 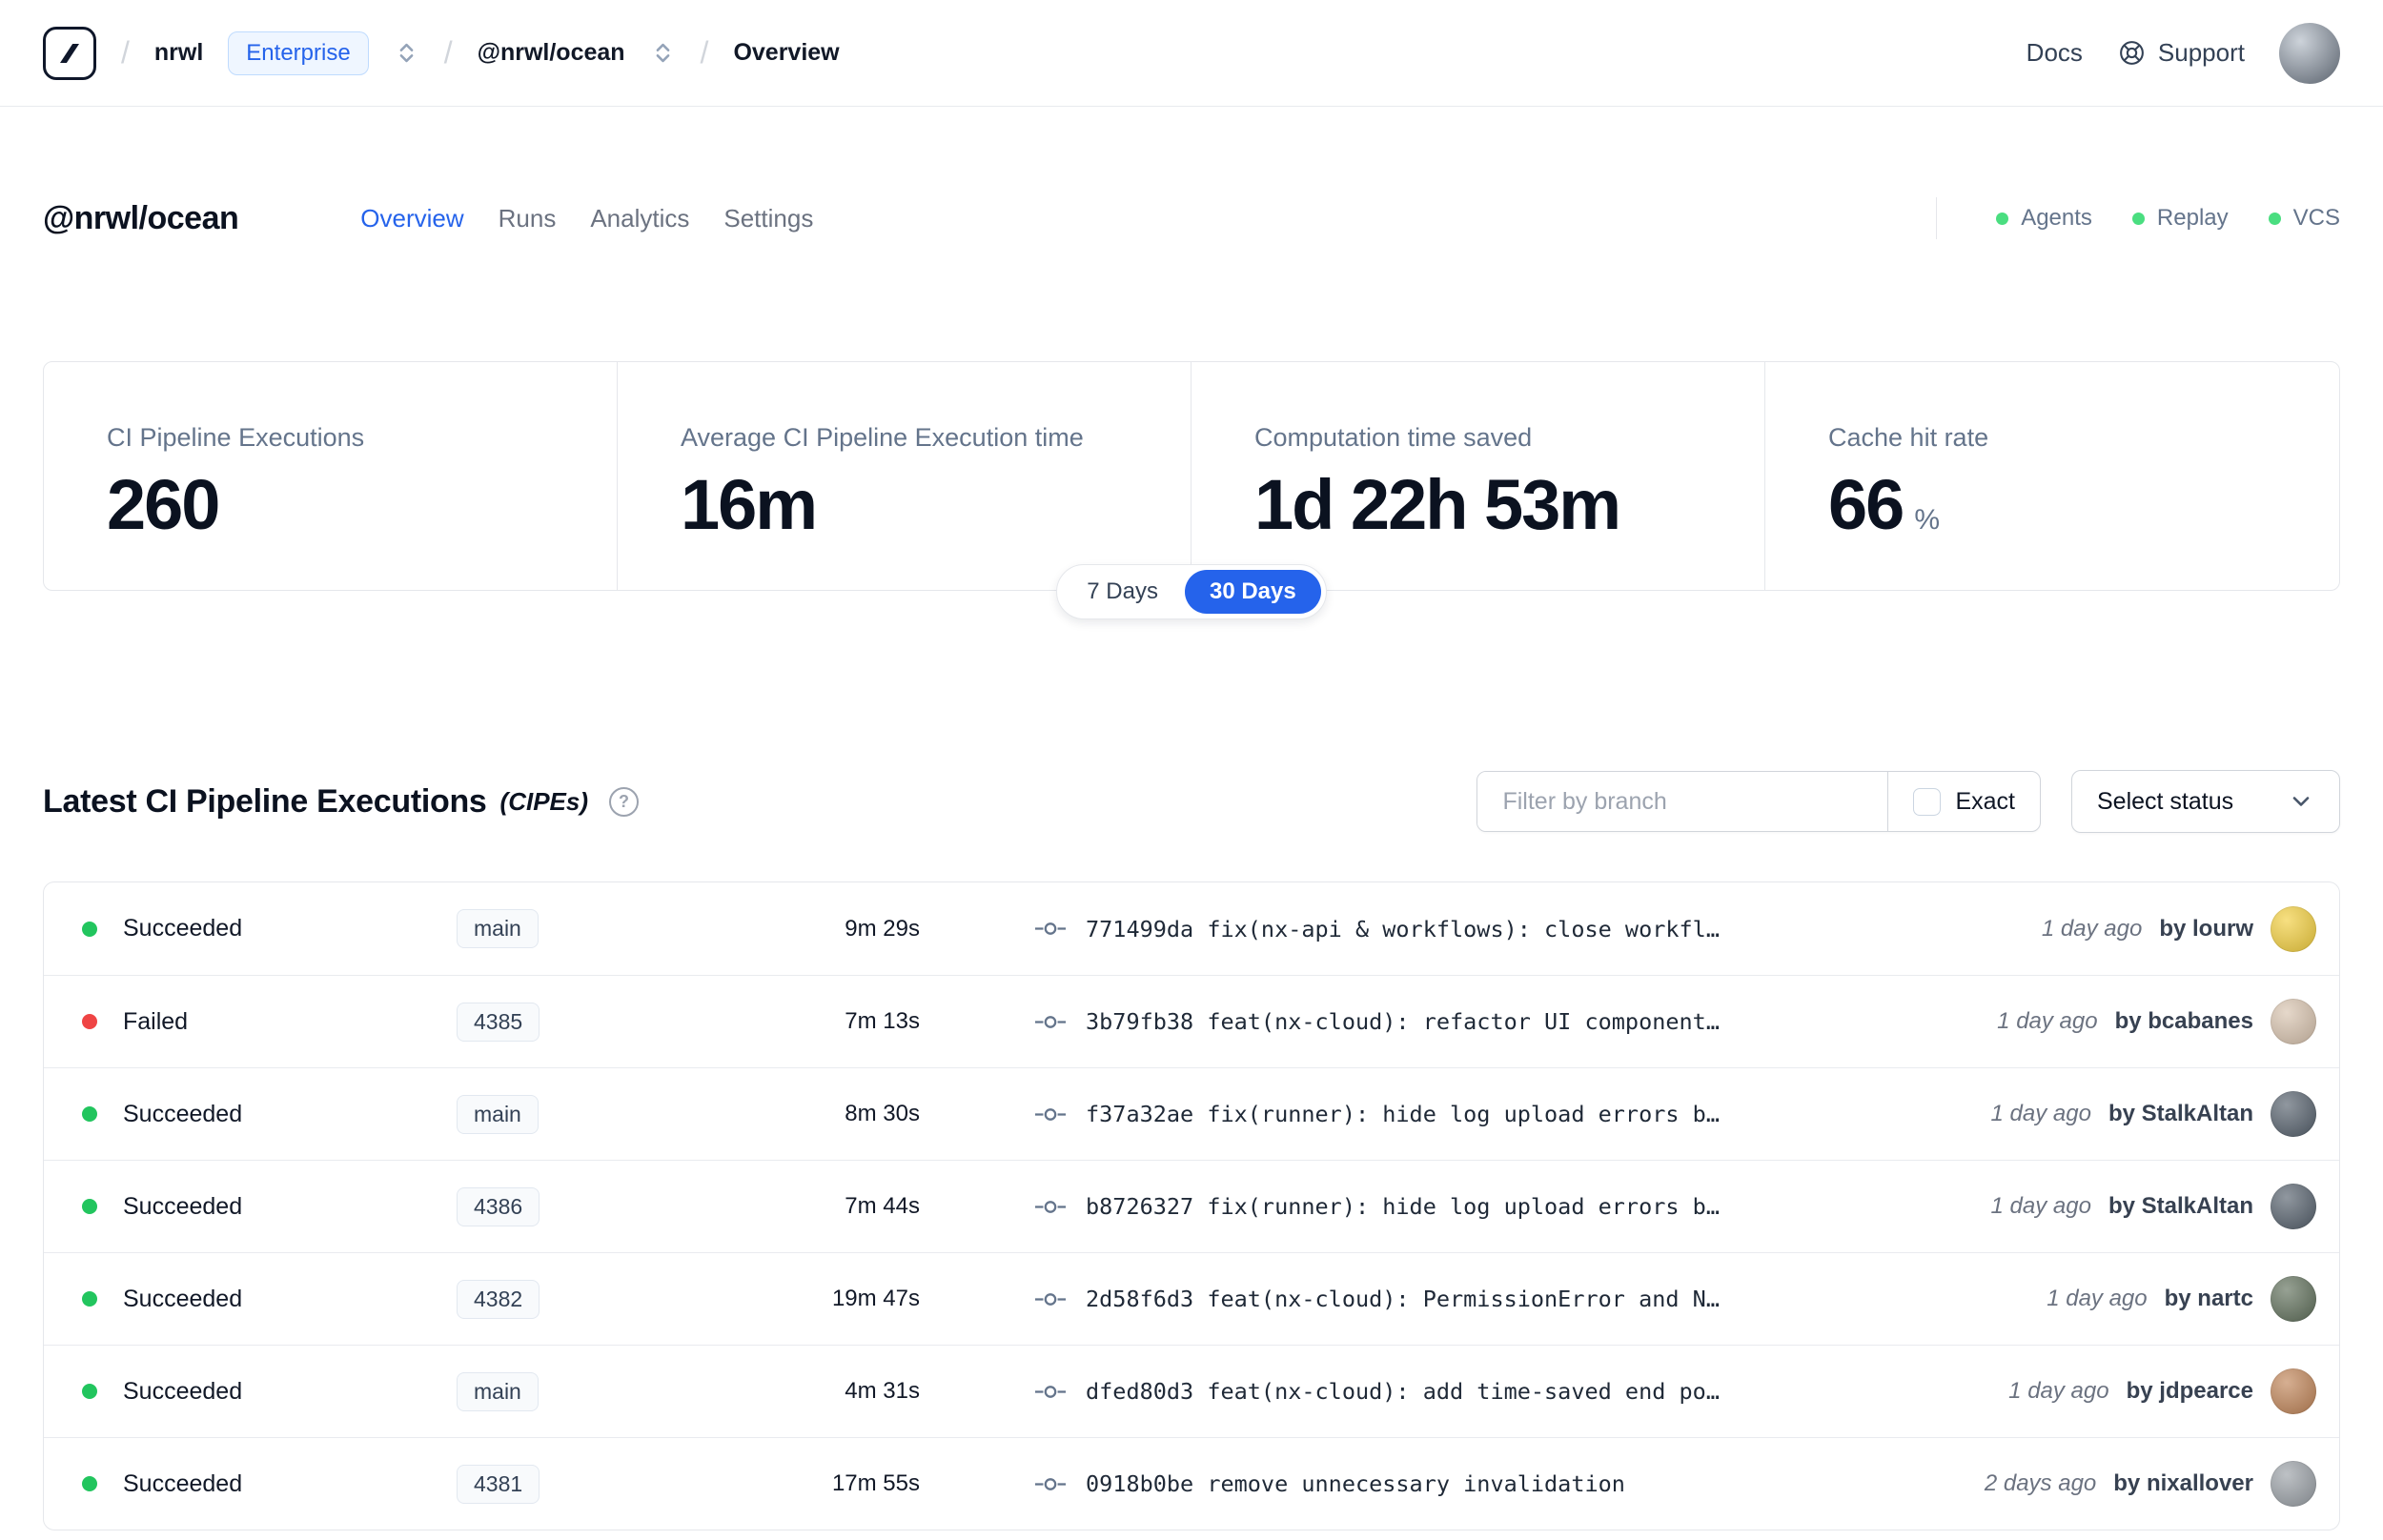 I want to click on author: by jdpearce, so click(x=2190, y=1391).